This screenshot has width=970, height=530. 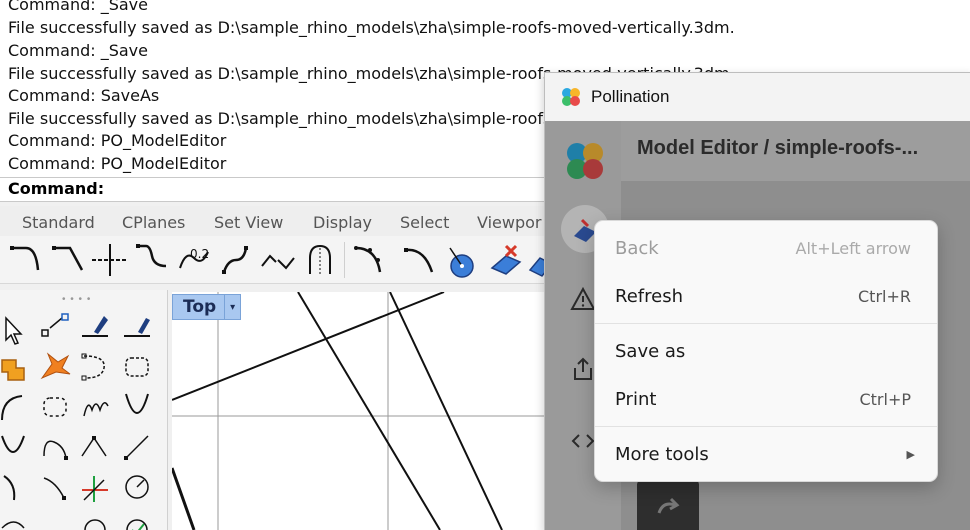 I want to click on menu-item-more-tools: More tools ▶, so click(x=766, y=454).